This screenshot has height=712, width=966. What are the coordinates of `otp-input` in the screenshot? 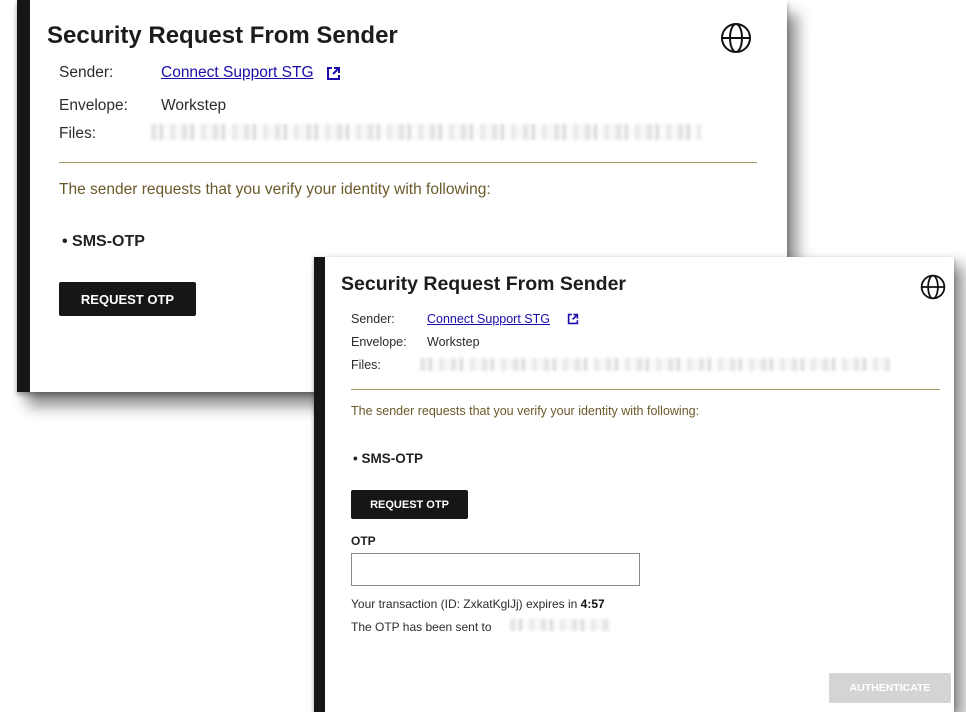 It's located at (495, 569).